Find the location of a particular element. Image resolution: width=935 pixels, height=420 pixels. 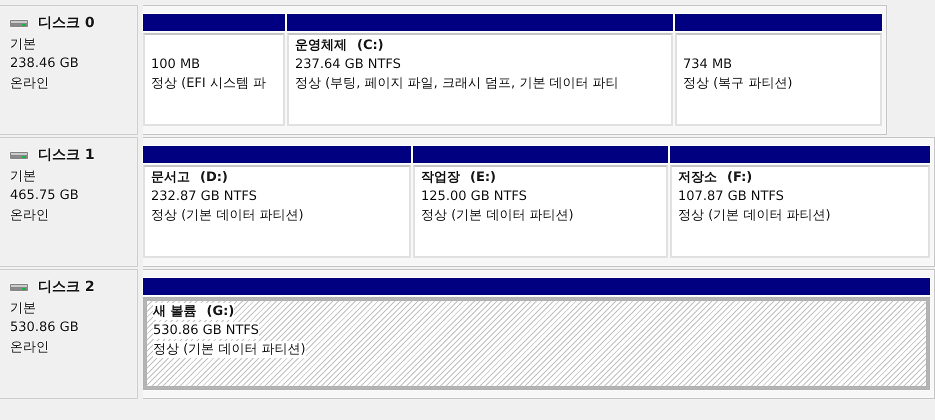

disk-size: 465.75 GB is located at coordinates (45, 195).